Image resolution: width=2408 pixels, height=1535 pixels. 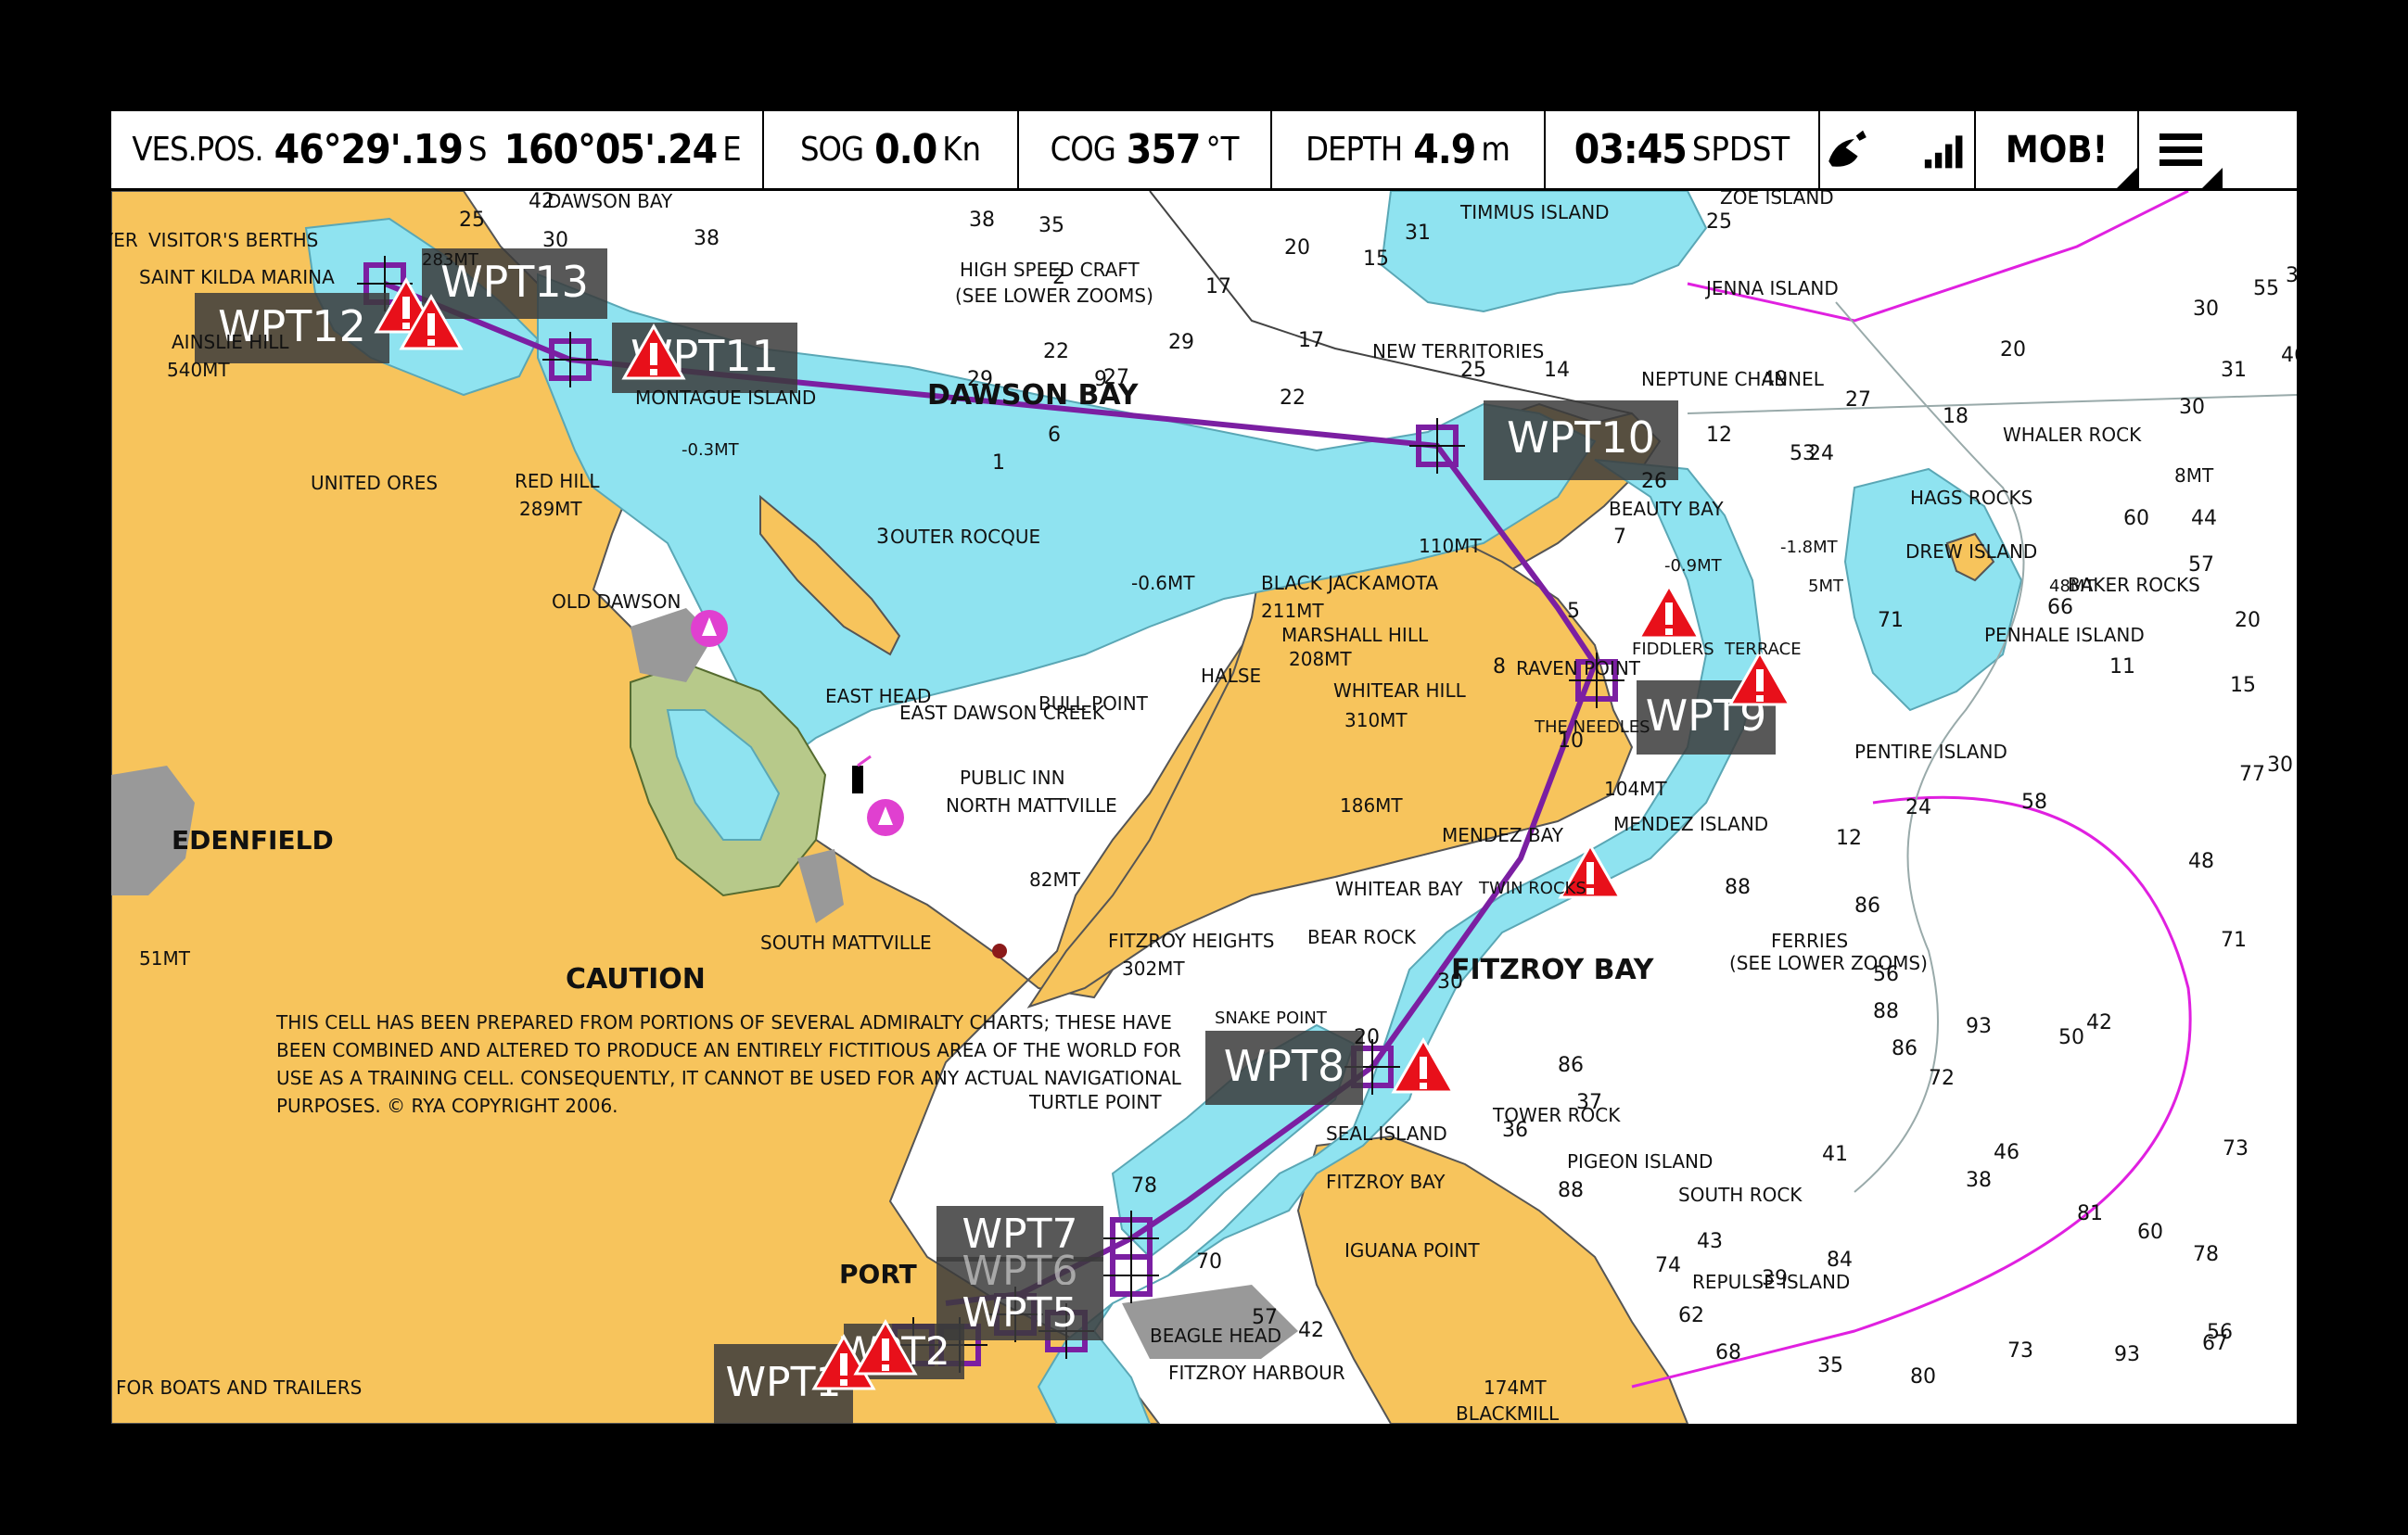 I want to click on place-fitzroy-harbour: FITZROY HARBOUR, so click(x=1256, y=1373).